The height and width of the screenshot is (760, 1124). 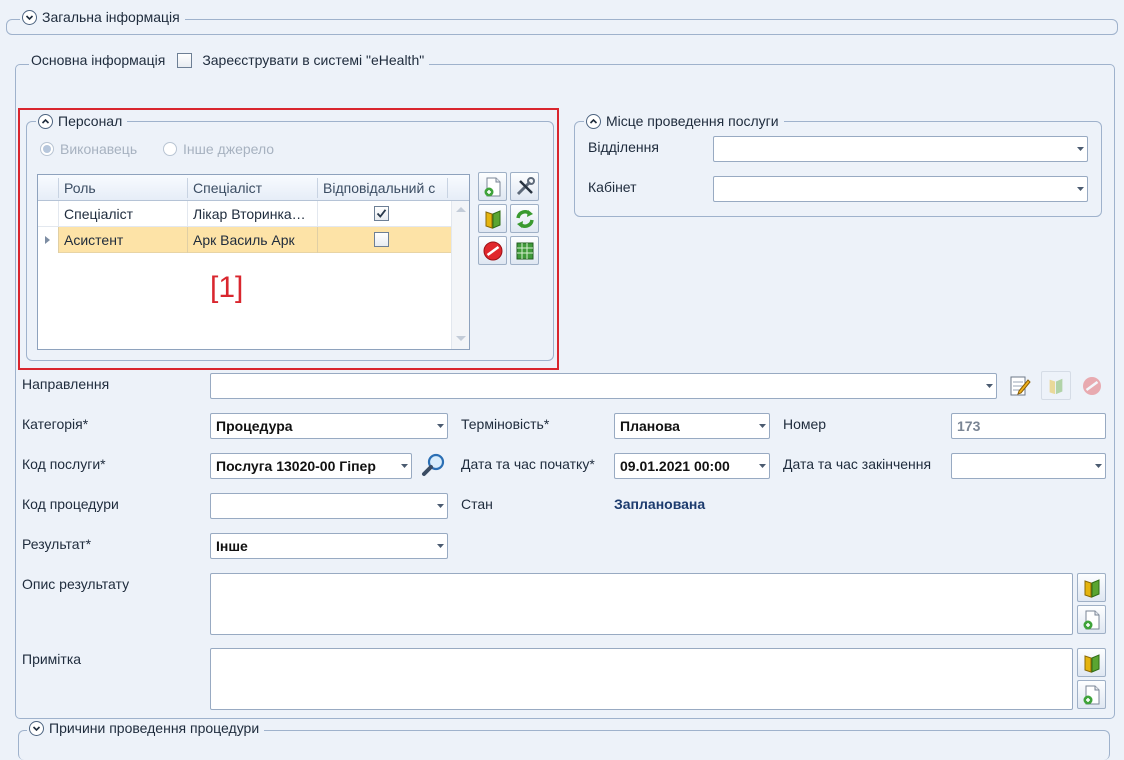 I want to click on column-header-role: Роль, so click(x=122, y=188).